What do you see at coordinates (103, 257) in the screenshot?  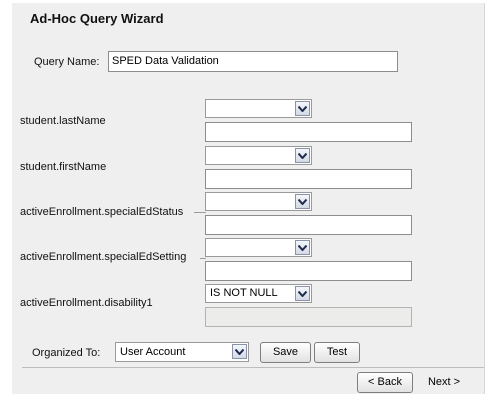 I see `field-label-special-ed-setting: activeEnrollment.specialEdSetting` at bounding box center [103, 257].